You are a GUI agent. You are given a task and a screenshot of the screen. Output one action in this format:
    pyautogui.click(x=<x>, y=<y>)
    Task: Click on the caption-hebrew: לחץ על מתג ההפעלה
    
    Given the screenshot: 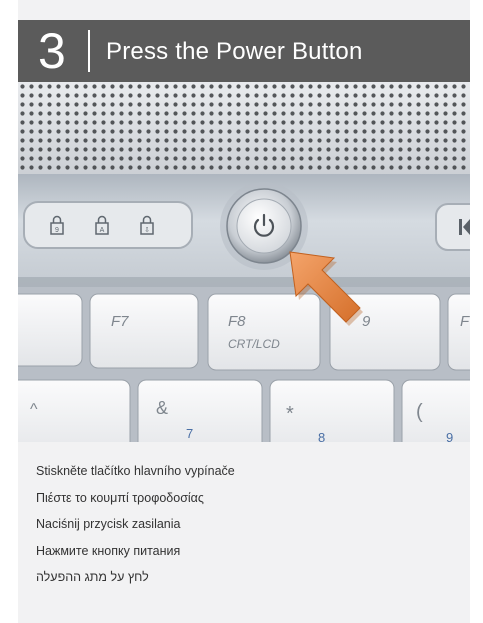 What is the action you would take?
    pyautogui.click(x=92, y=577)
    